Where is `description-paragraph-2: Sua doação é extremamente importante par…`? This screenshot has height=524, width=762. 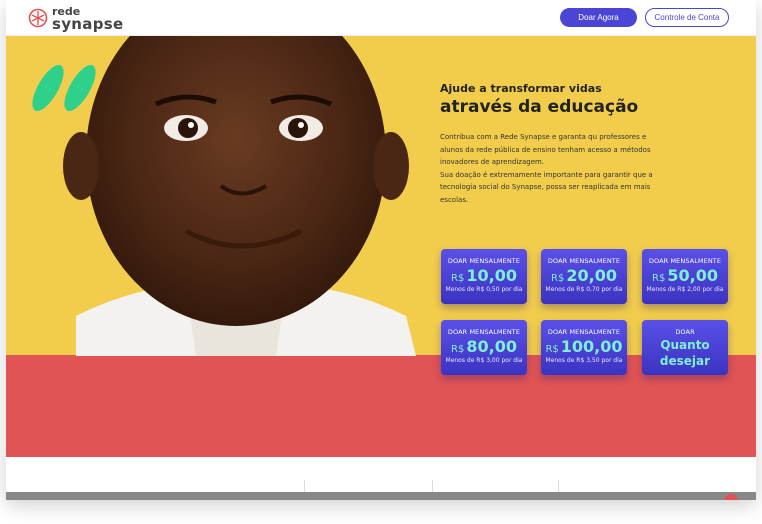 description-paragraph-2: Sua doação é extremamente importante par… is located at coordinates (546, 187).